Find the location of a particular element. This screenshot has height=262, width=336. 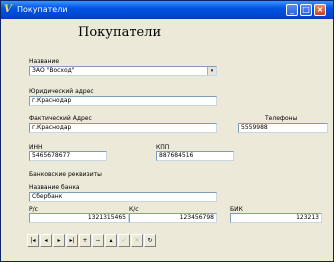

bank-name-field: Сбербанк is located at coordinates (123, 197).